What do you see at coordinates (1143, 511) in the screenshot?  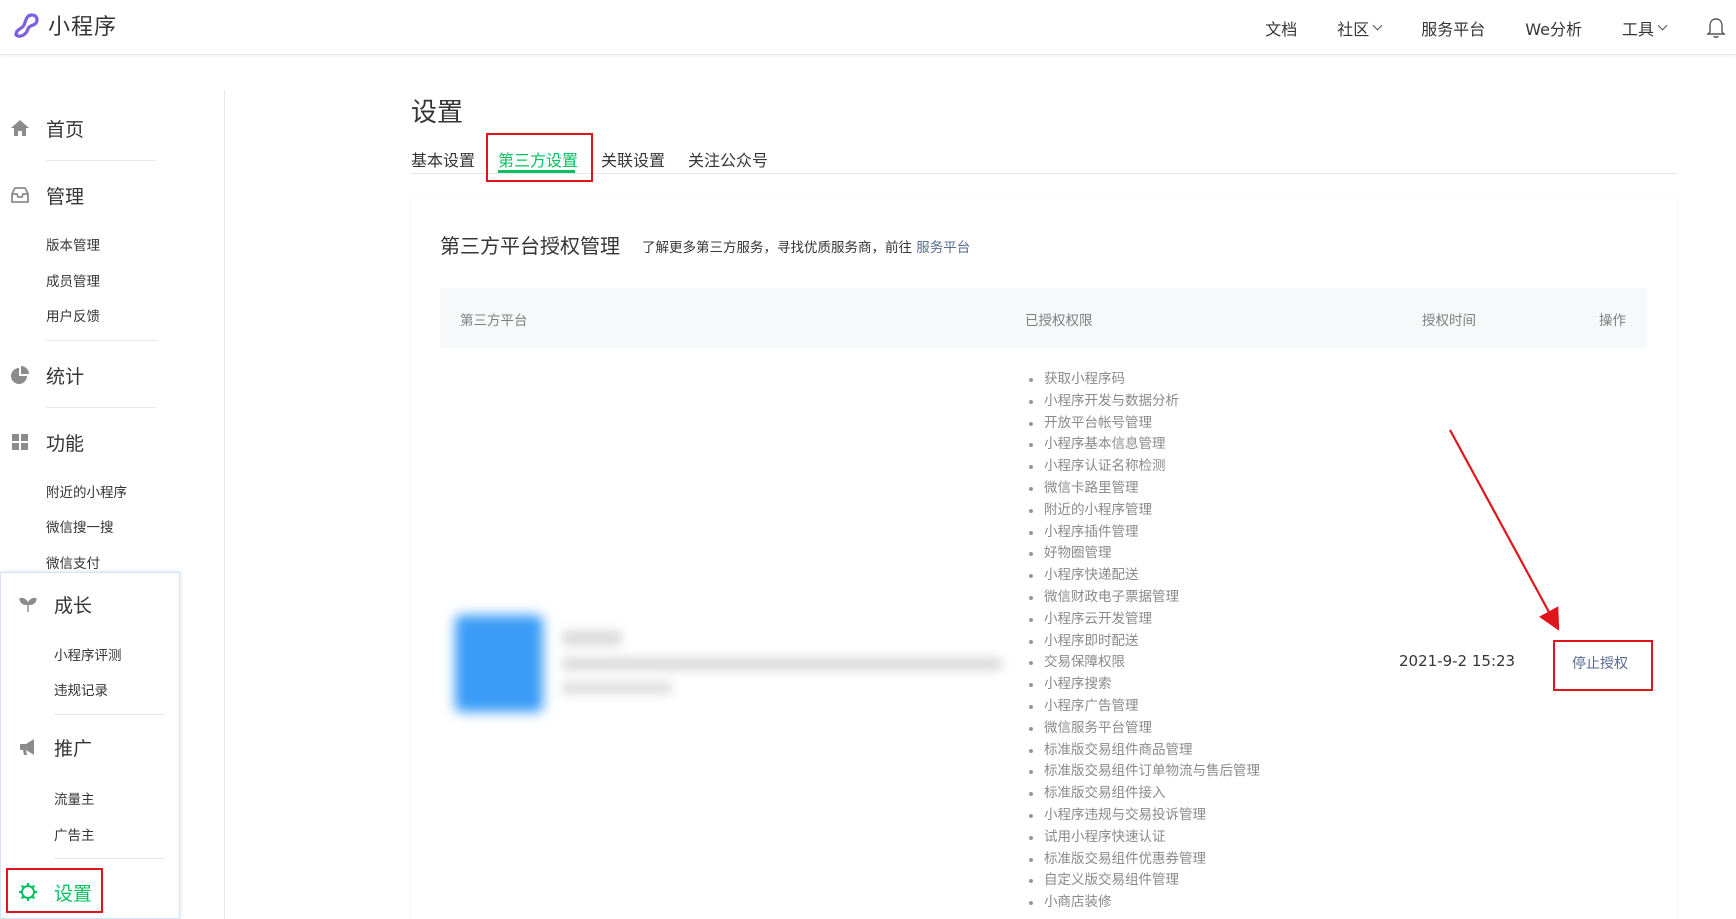 I see `list-item: 附近的小程序管理` at bounding box center [1143, 511].